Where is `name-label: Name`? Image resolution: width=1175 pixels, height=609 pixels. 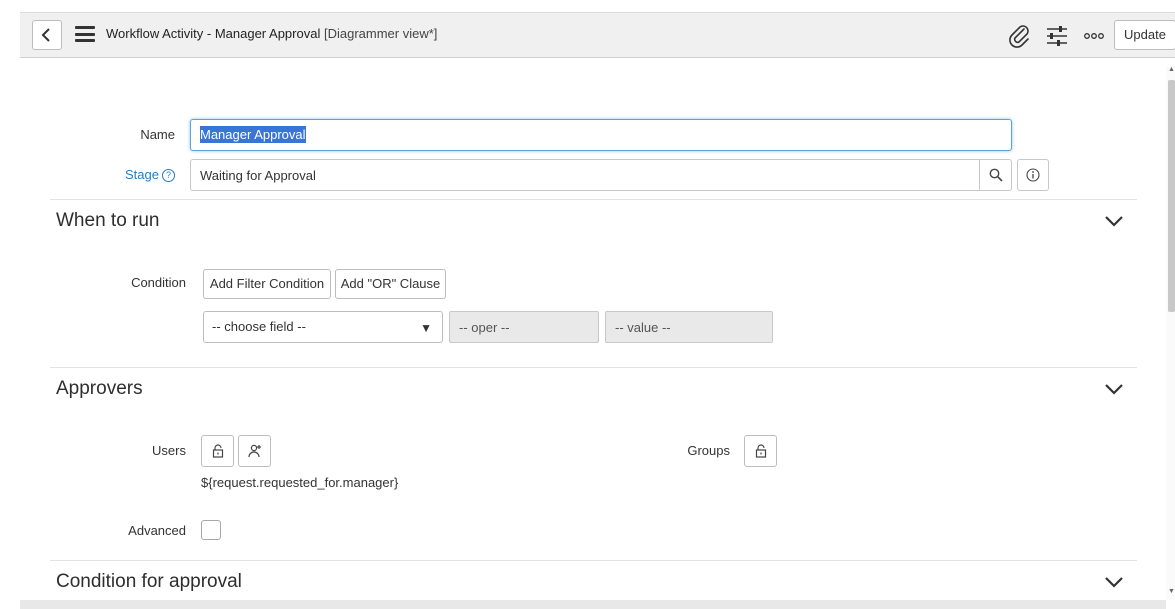 name-label: Name is located at coordinates (157, 134).